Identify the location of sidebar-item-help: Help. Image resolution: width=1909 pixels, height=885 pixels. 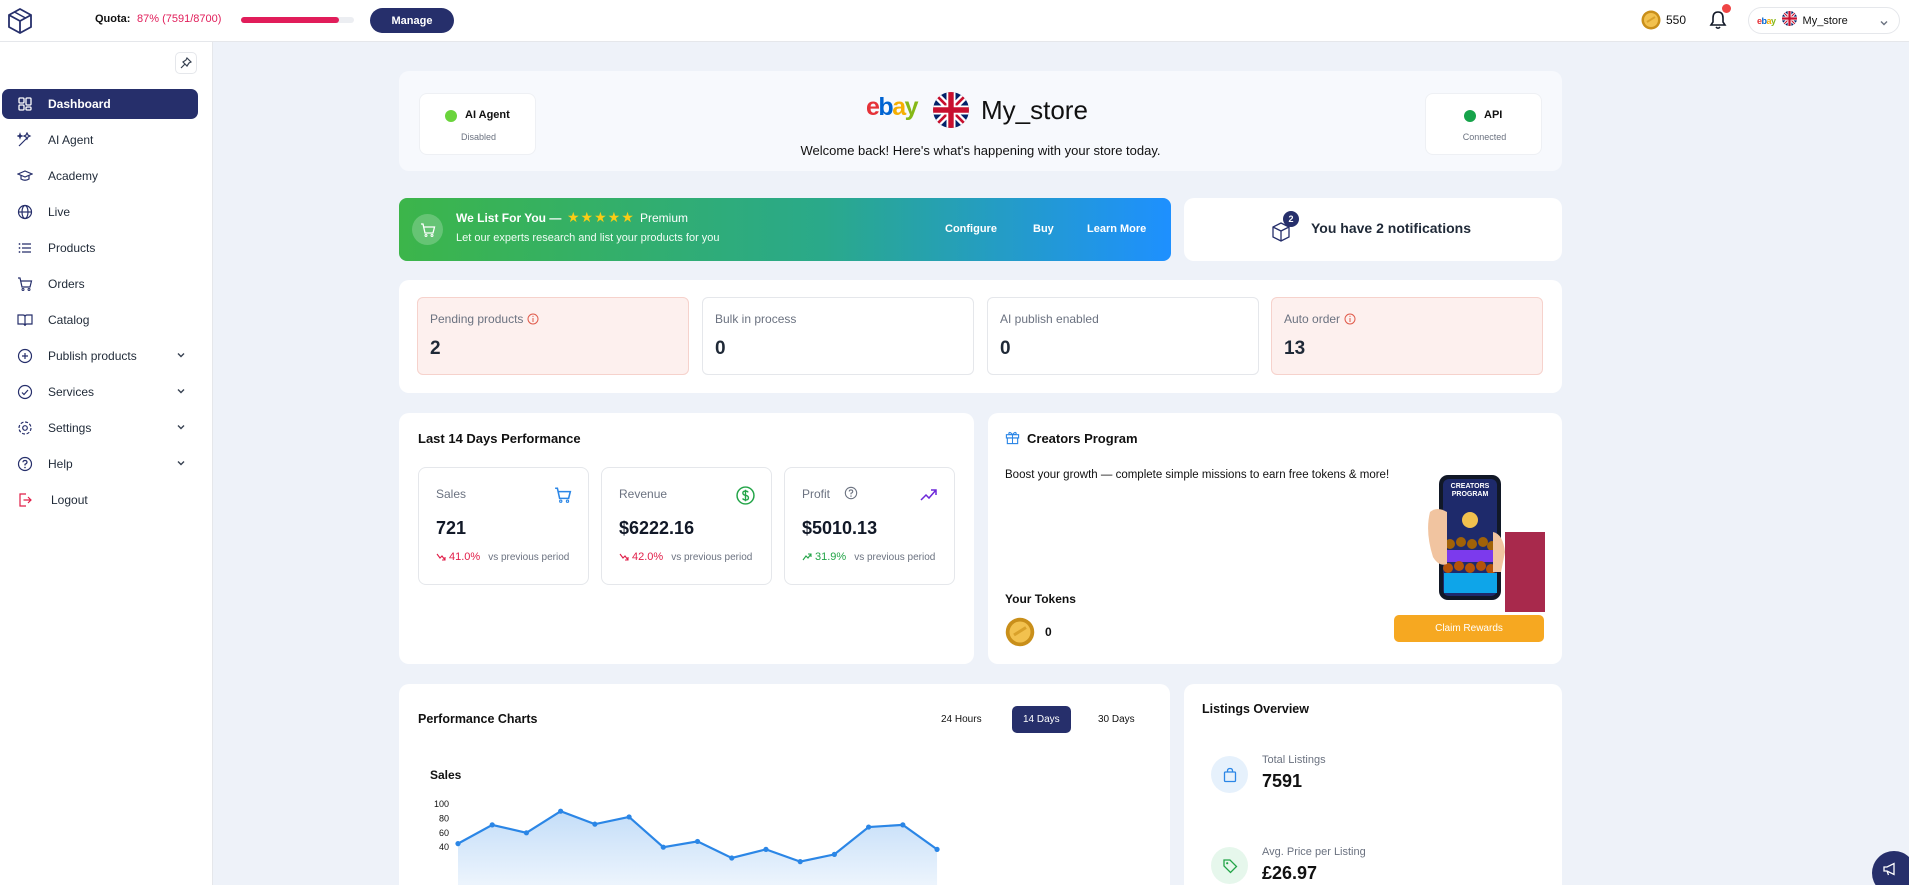
(100, 464).